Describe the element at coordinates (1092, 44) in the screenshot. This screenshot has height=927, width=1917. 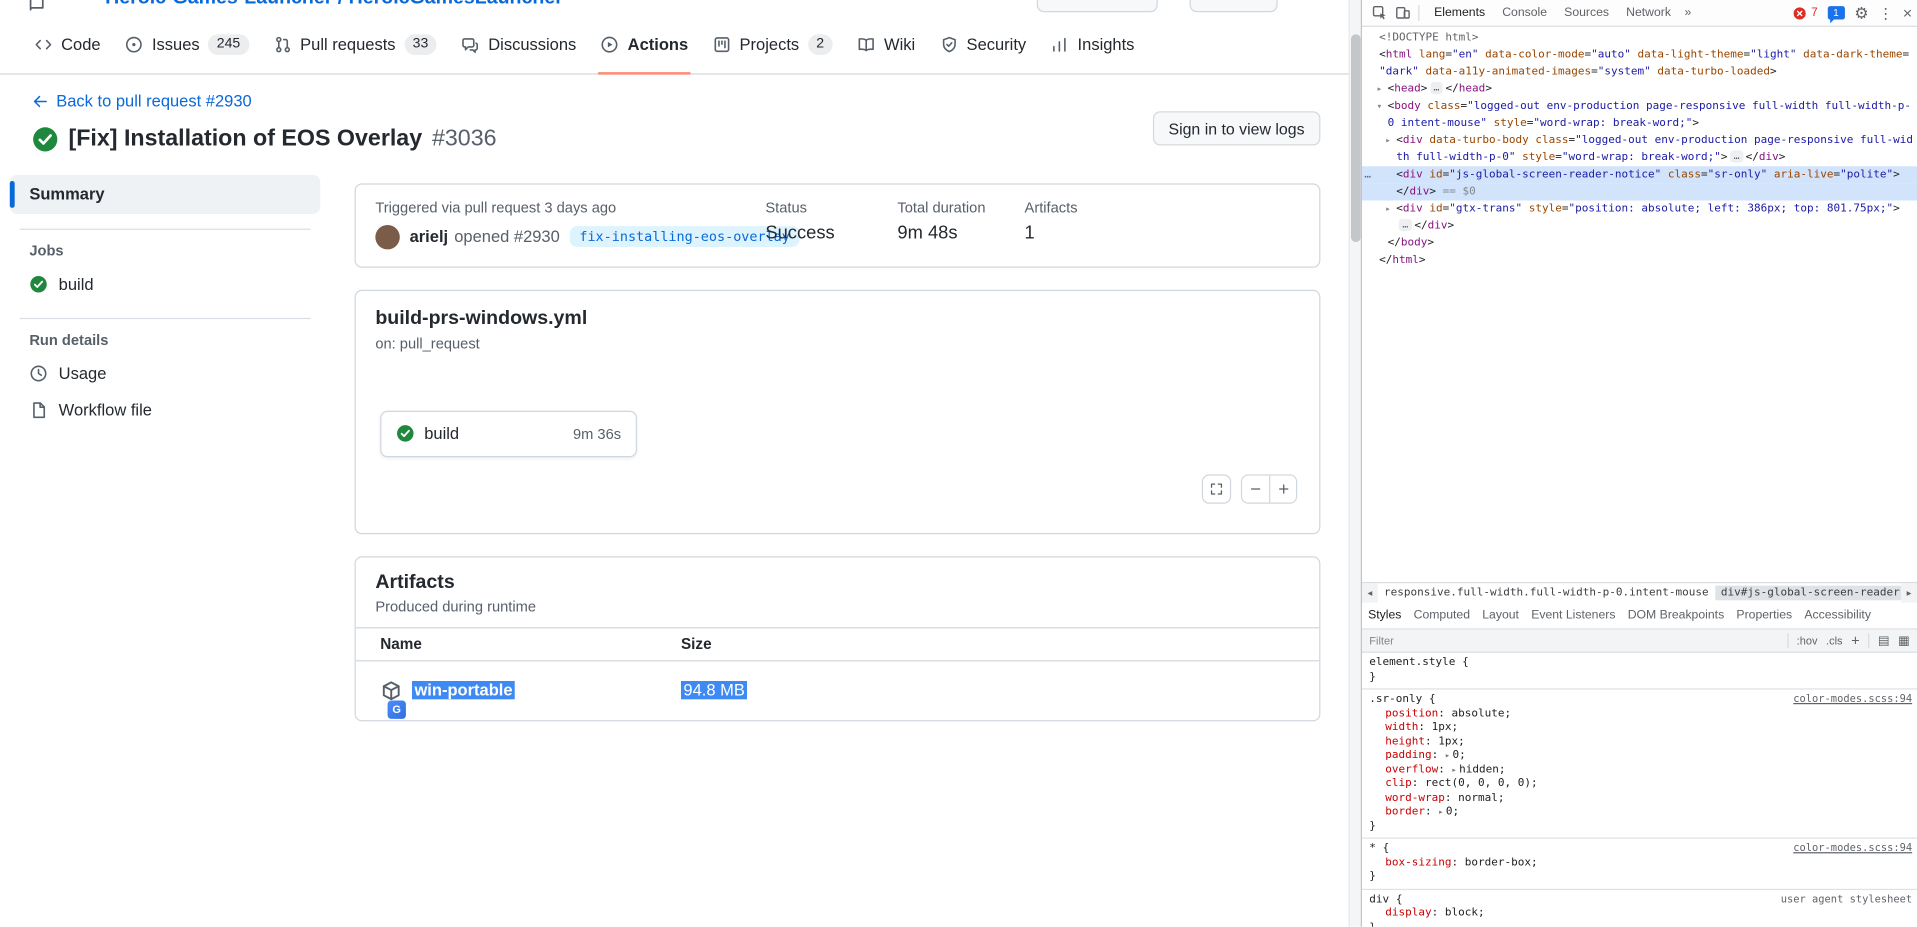
I see `tab-insights: Insights` at that location.